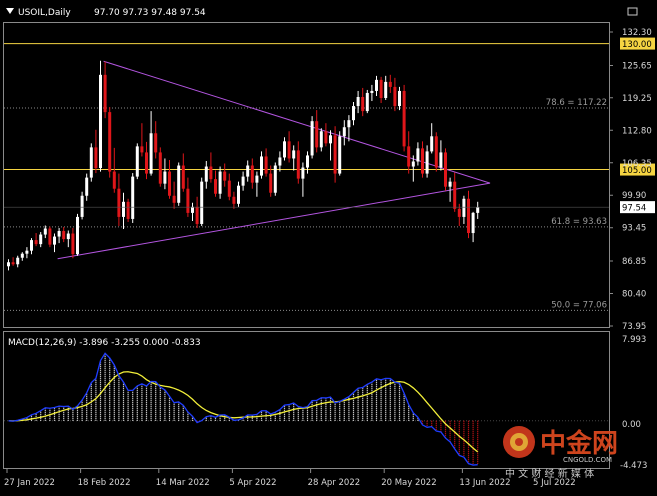 This screenshot has width=657, height=496. I want to click on macd-axis-zero-label: 0.00, so click(631, 425).